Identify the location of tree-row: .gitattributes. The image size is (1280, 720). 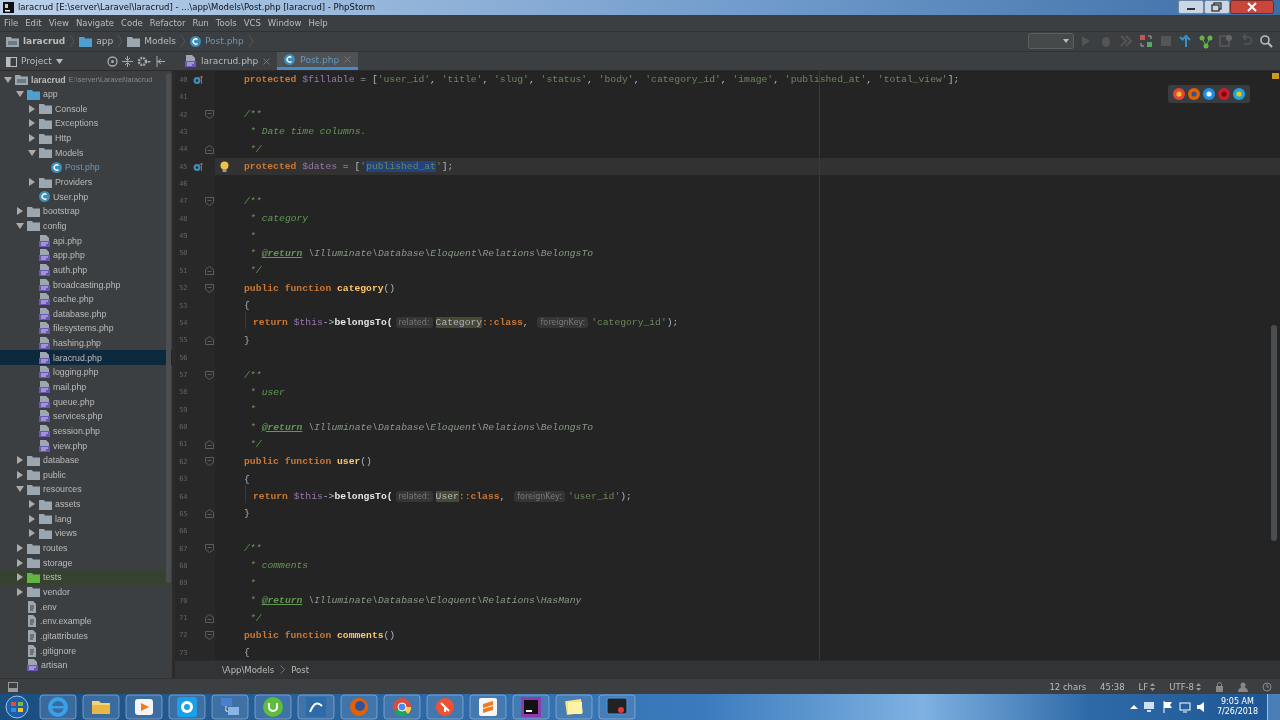
(86, 636).